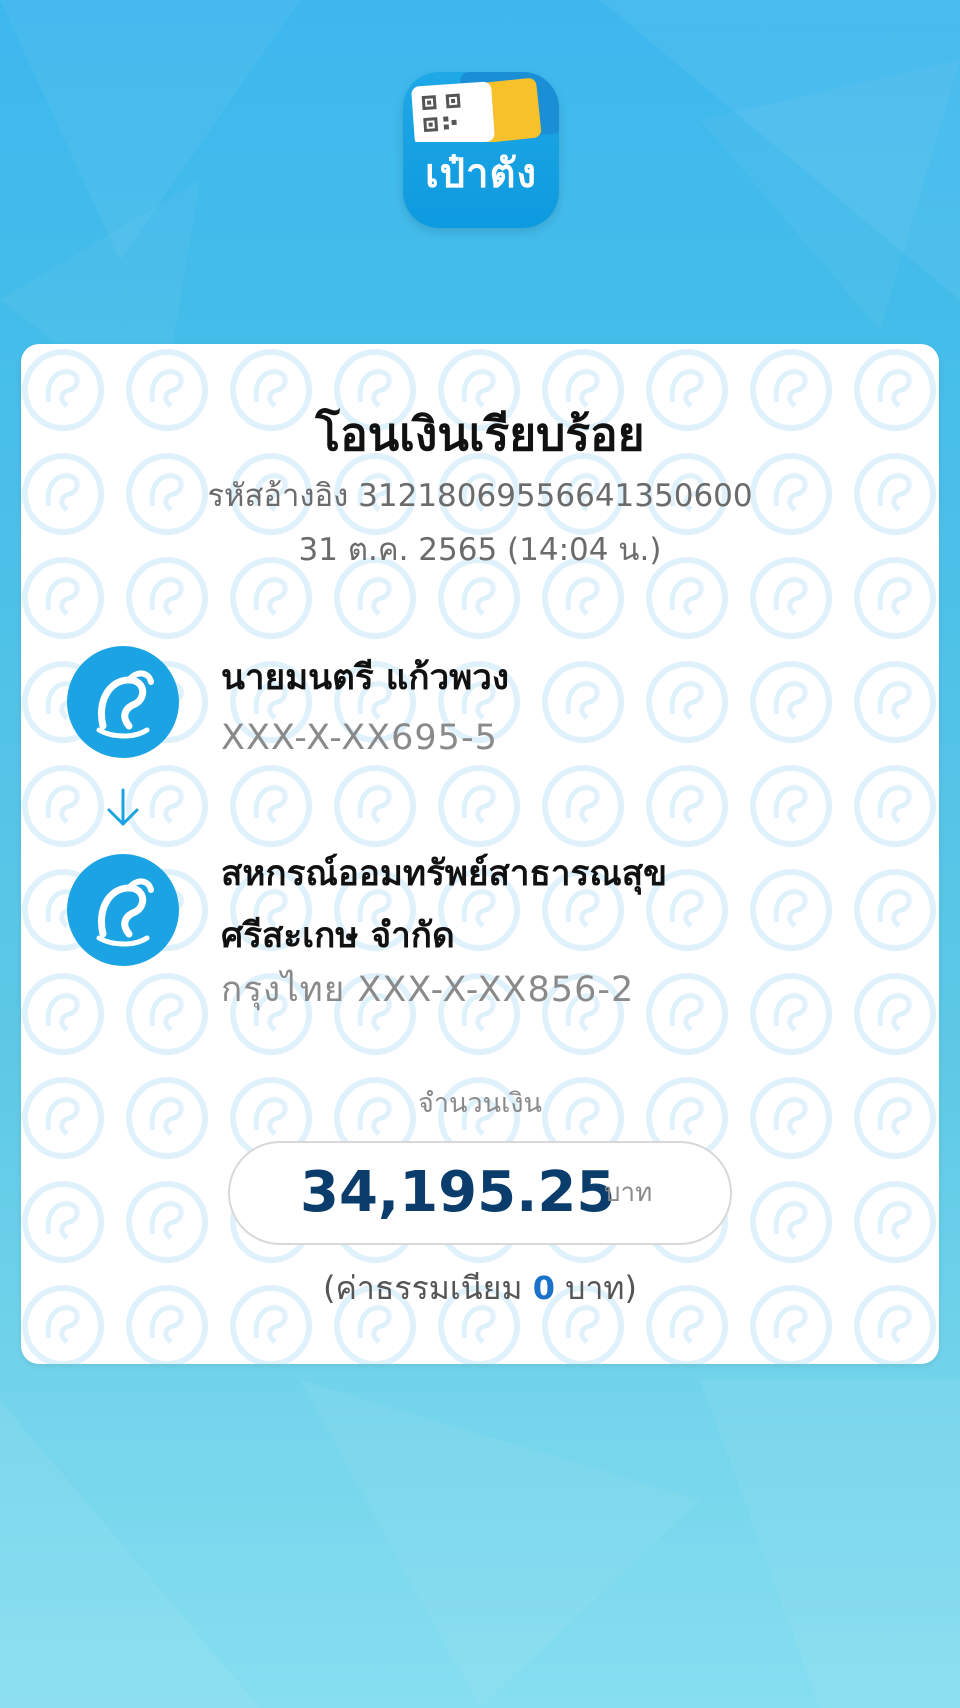 The width and height of the screenshot is (960, 1708). I want to click on reference-number: รหัสอ้างอิง 31218069556641350600, so click(480, 496).